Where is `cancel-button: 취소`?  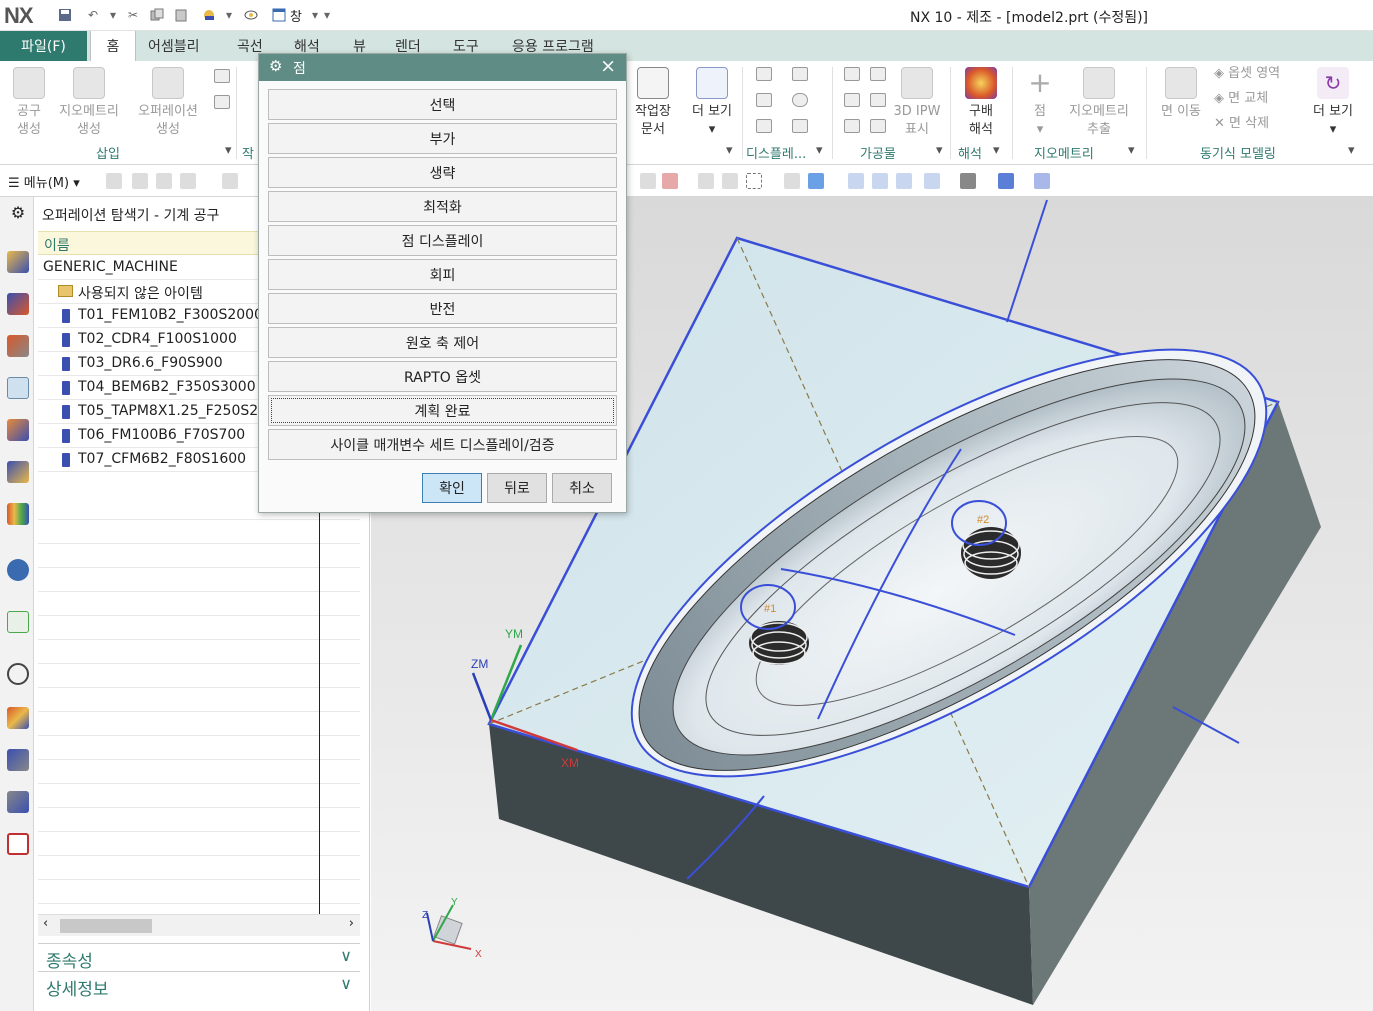 cancel-button: 취소 is located at coordinates (582, 488).